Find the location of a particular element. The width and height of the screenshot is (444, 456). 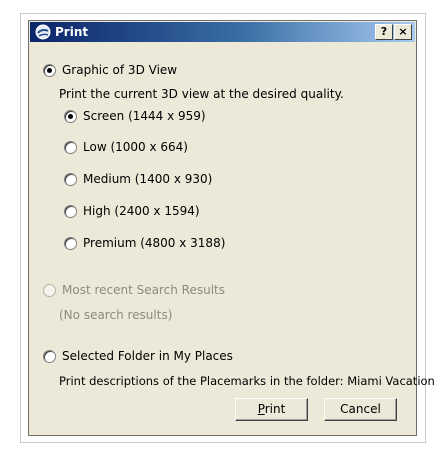

search-results-radio is located at coordinates (49, 290).